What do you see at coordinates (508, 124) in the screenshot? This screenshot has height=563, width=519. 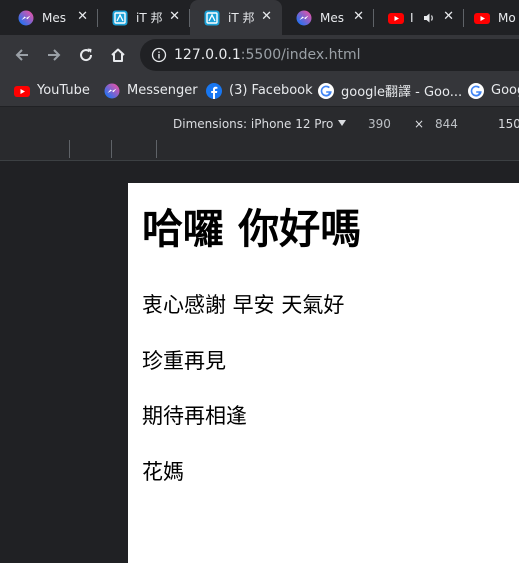 I see `zoom-select: 150` at bounding box center [508, 124].